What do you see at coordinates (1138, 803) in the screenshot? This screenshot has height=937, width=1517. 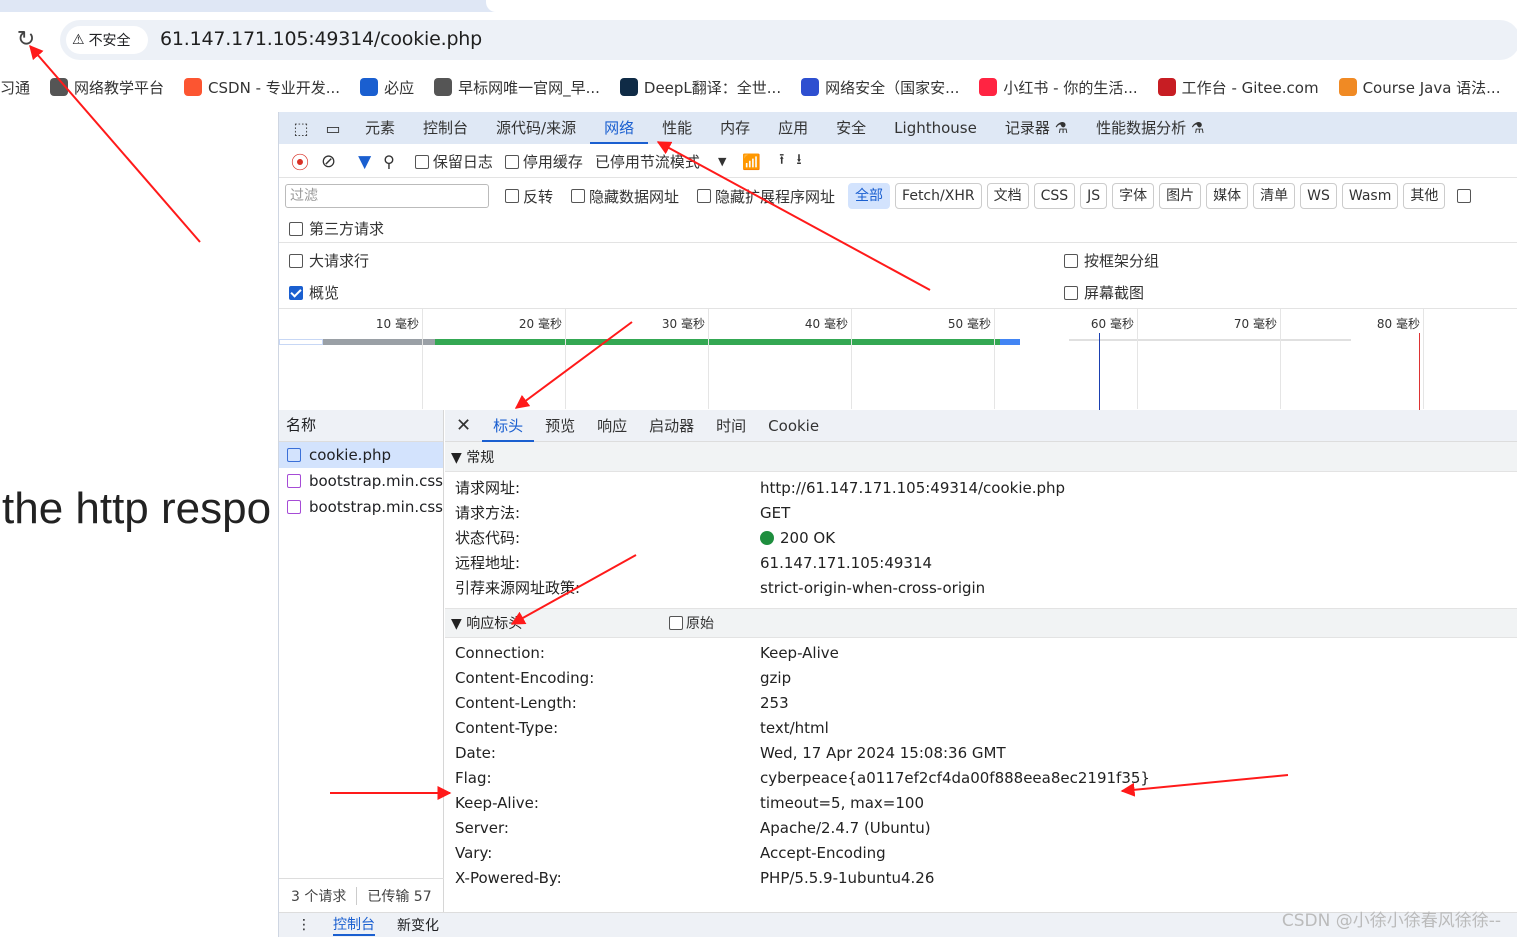 I see `header-value: timeout=5, max=100` at bounding box center [1138, 803].